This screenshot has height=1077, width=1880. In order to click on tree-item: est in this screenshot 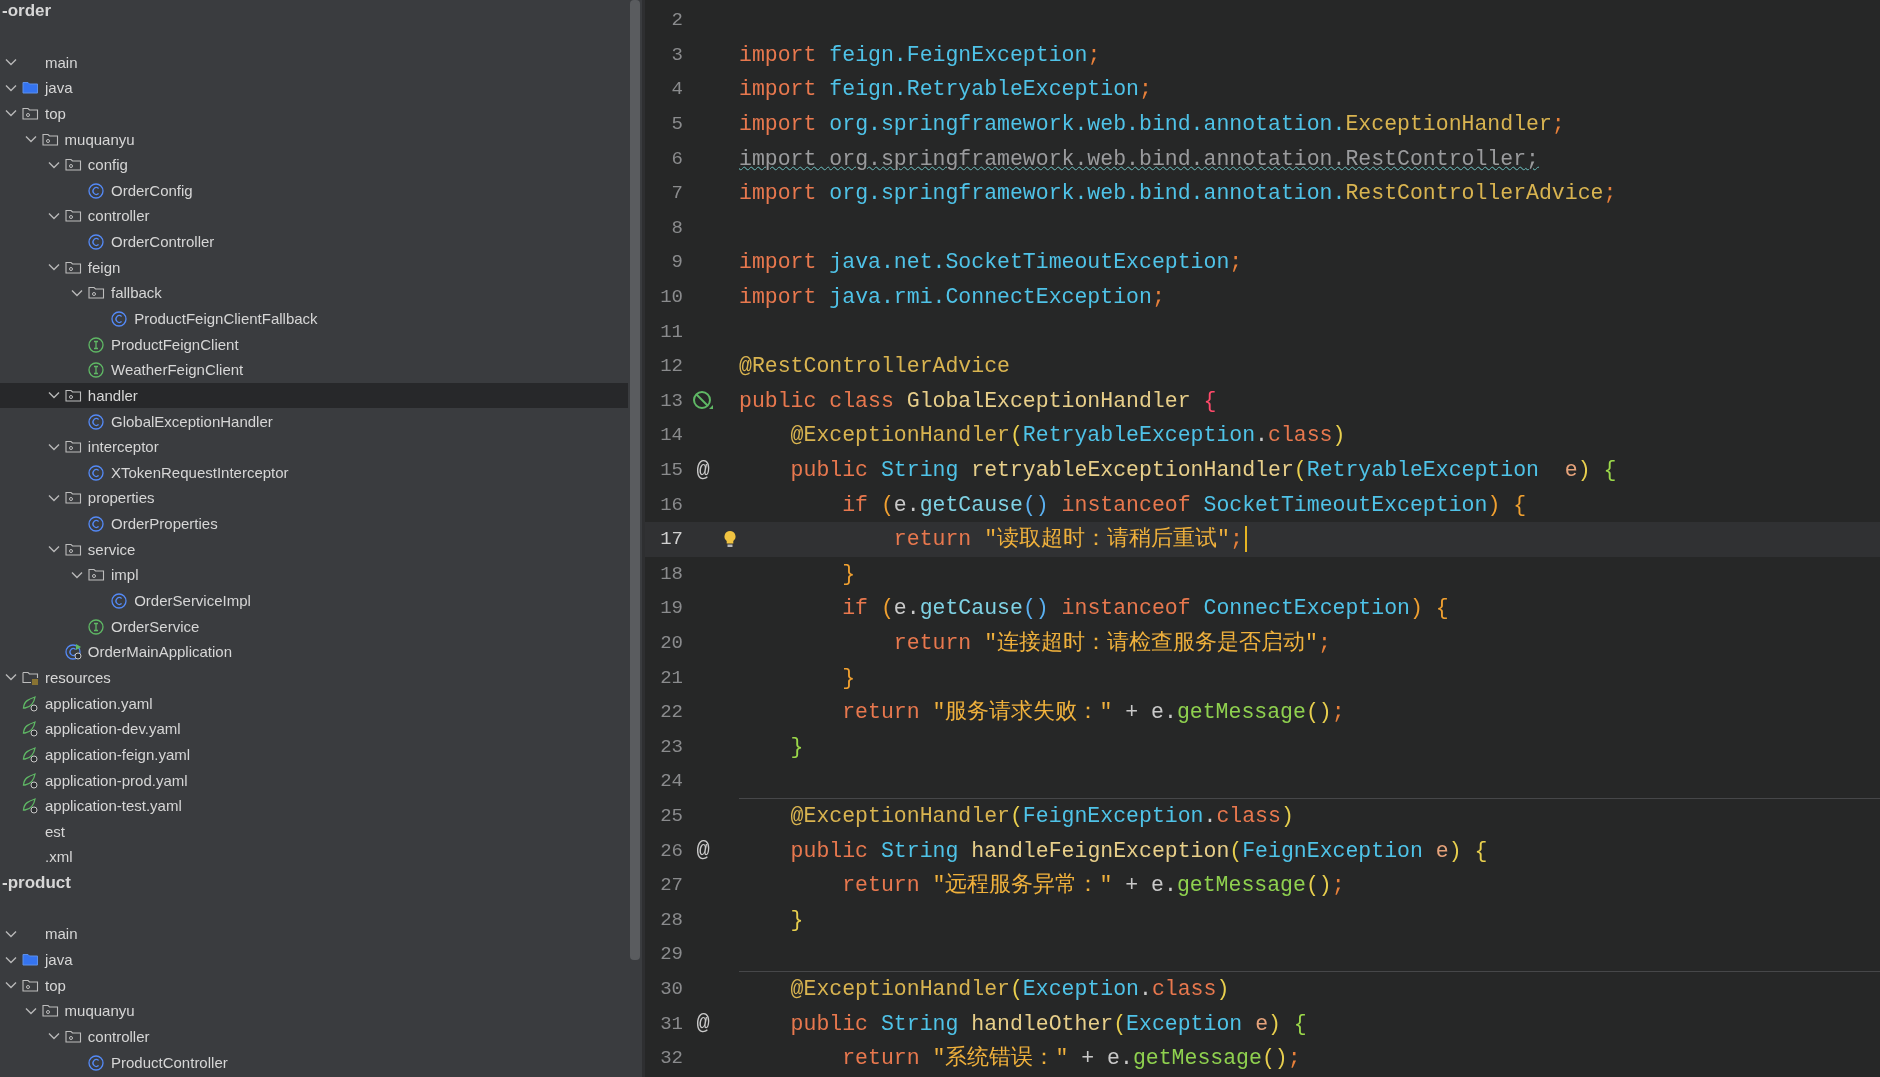, I will do `click(314, 831)`.